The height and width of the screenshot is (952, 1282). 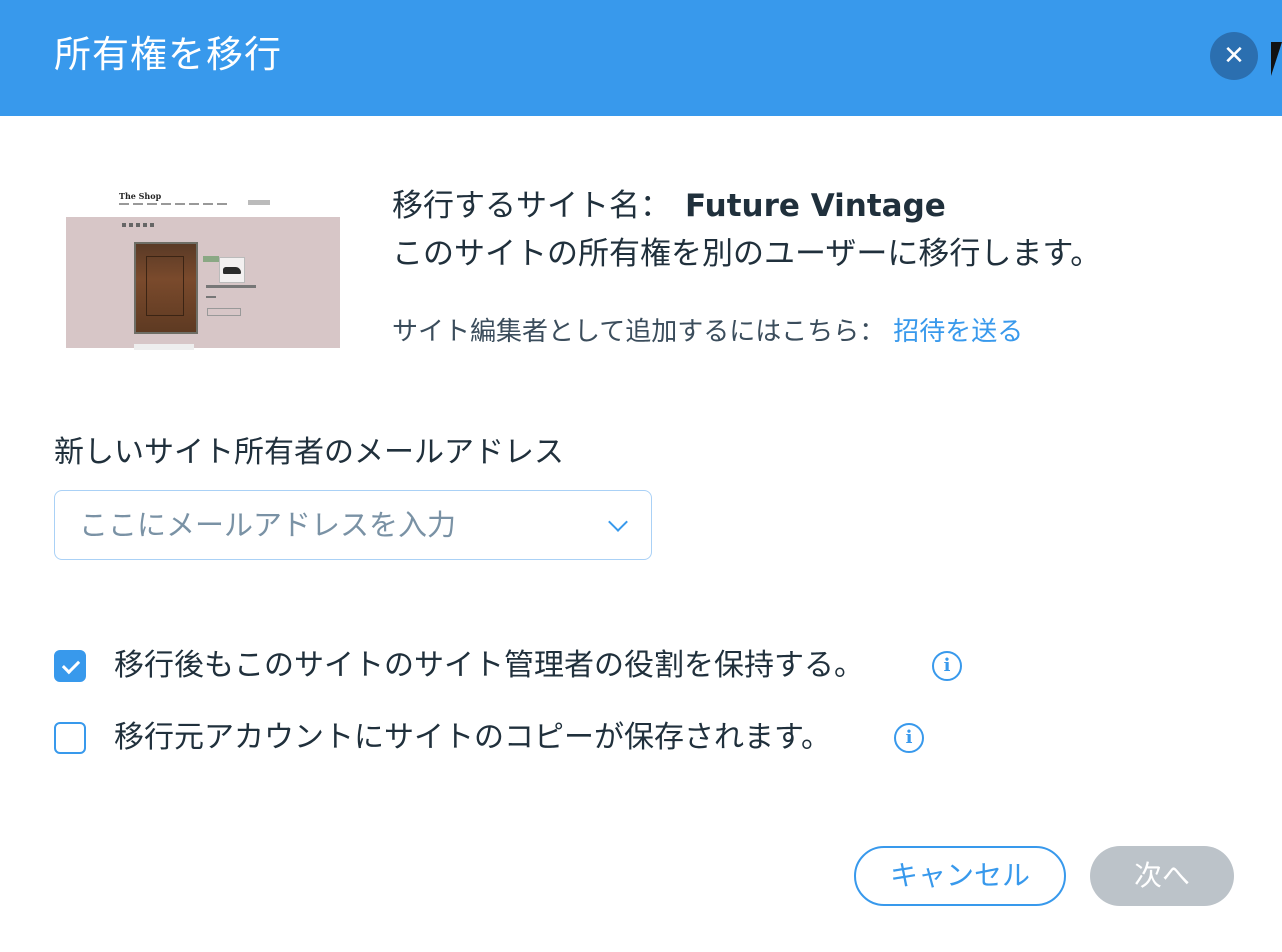 I want to click on keep-admin-checkbox, so click(x=70, y=666).